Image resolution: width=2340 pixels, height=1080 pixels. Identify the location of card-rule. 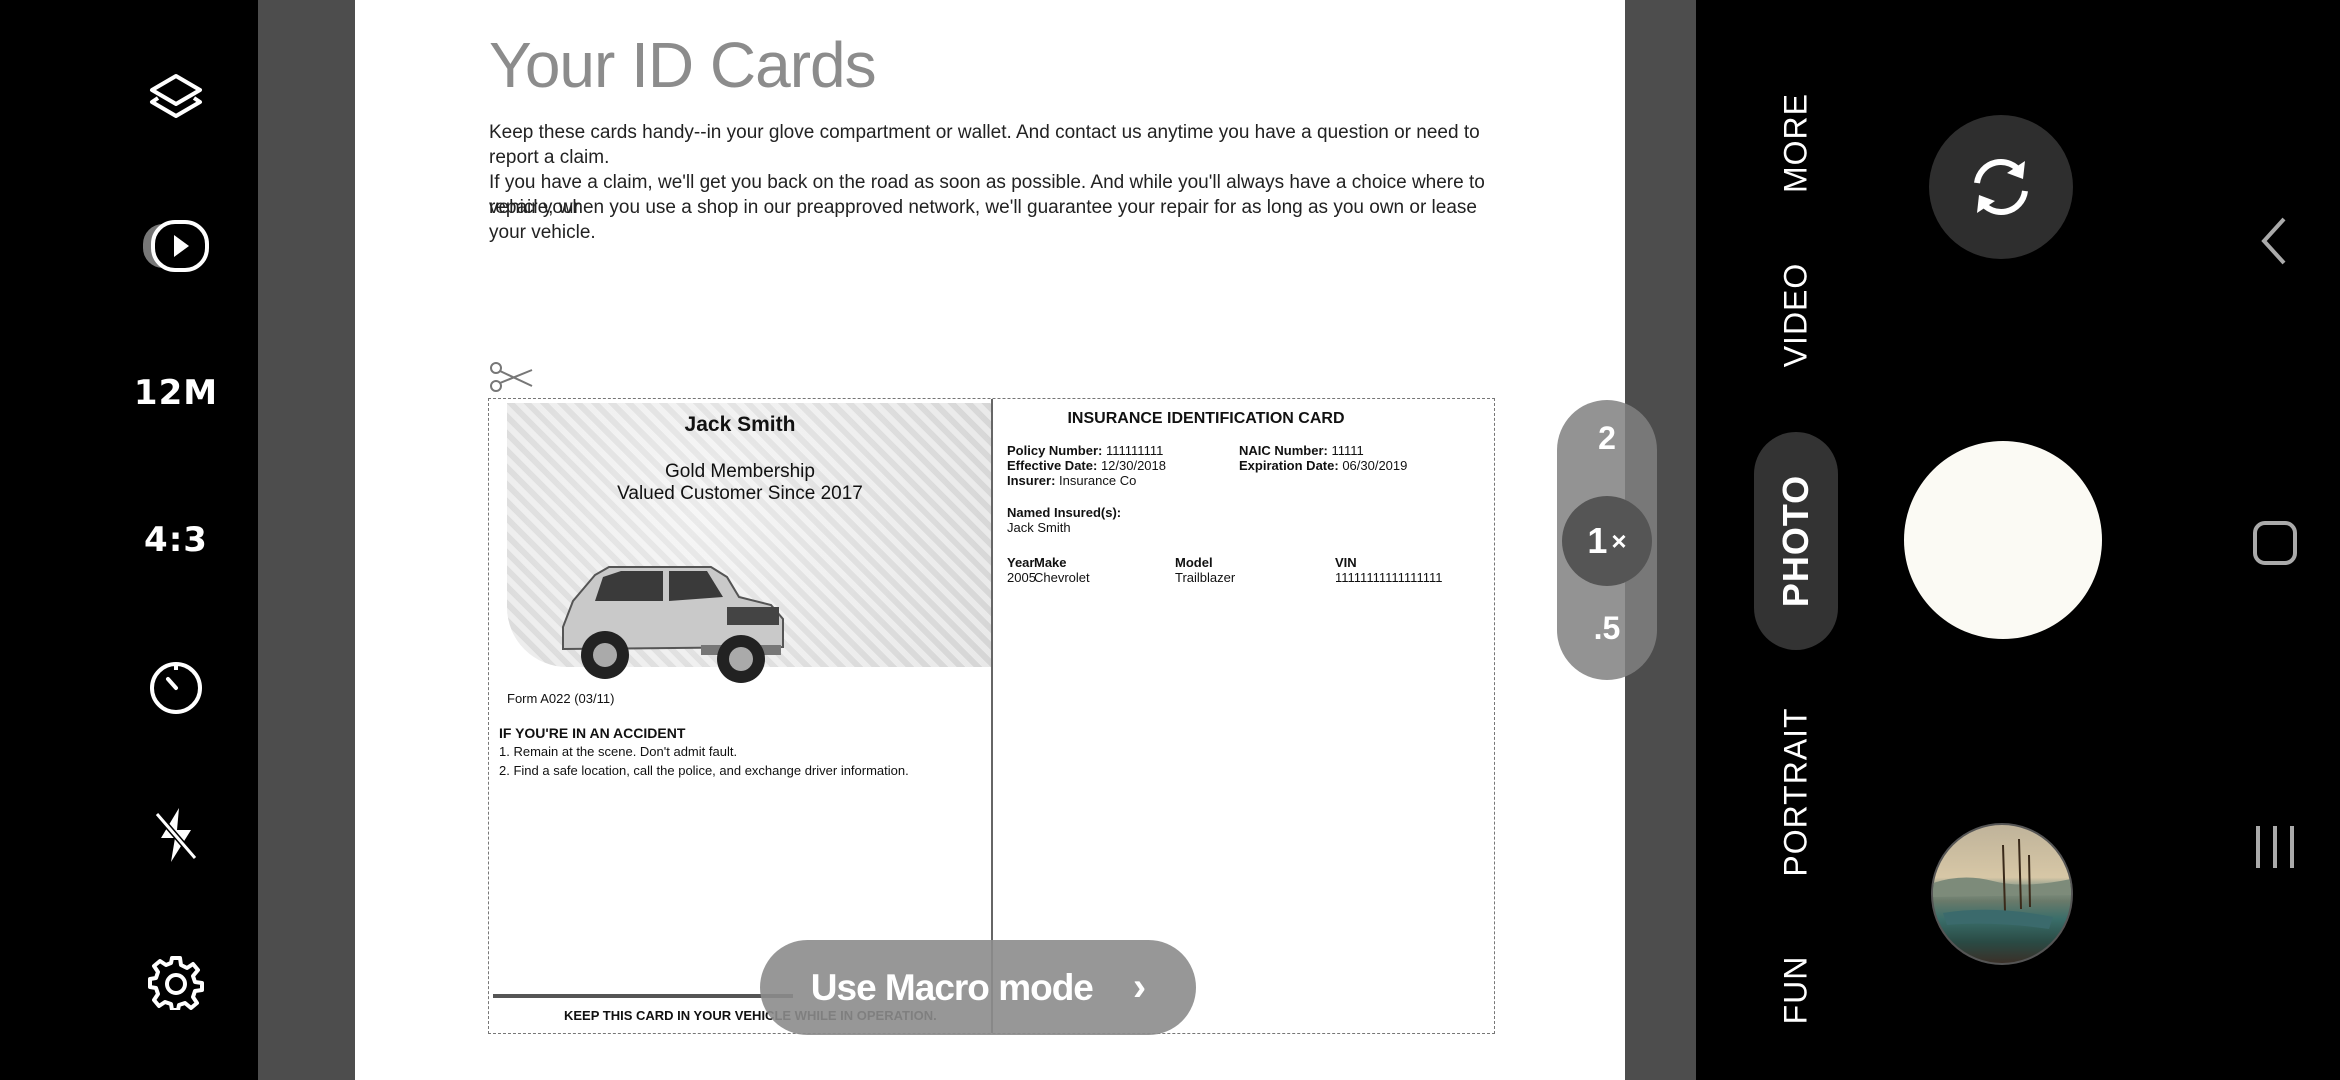
(643, 996).